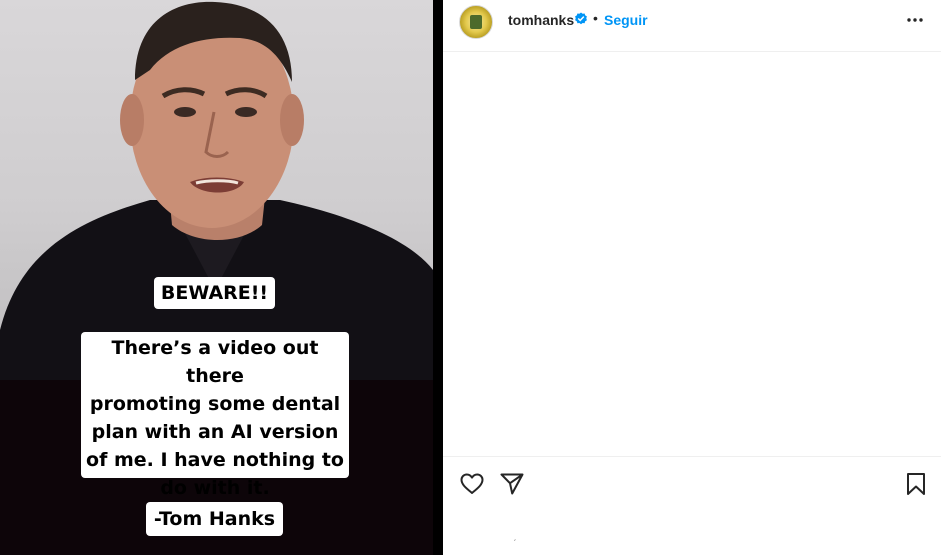 Image resolution: width=941 pixels, height=555 pixels. What do you see at coordinates (214, 293) in the screenshot?
I see `caption-beware: BEWARE!!` at bounding box center [214, 293].